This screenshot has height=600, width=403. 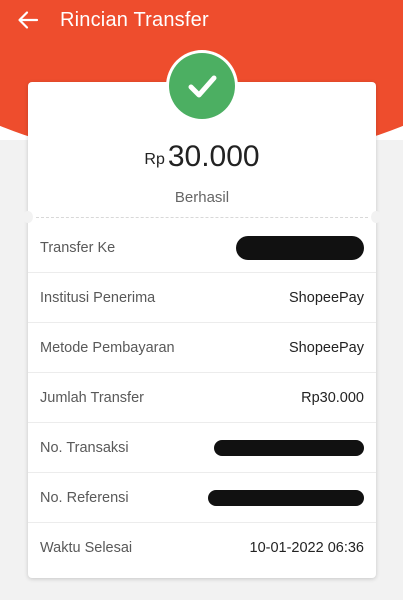 I want to click on detail-row-jumlah: Jumlah Transfer Rp30.000, so click(x=202, y=398).